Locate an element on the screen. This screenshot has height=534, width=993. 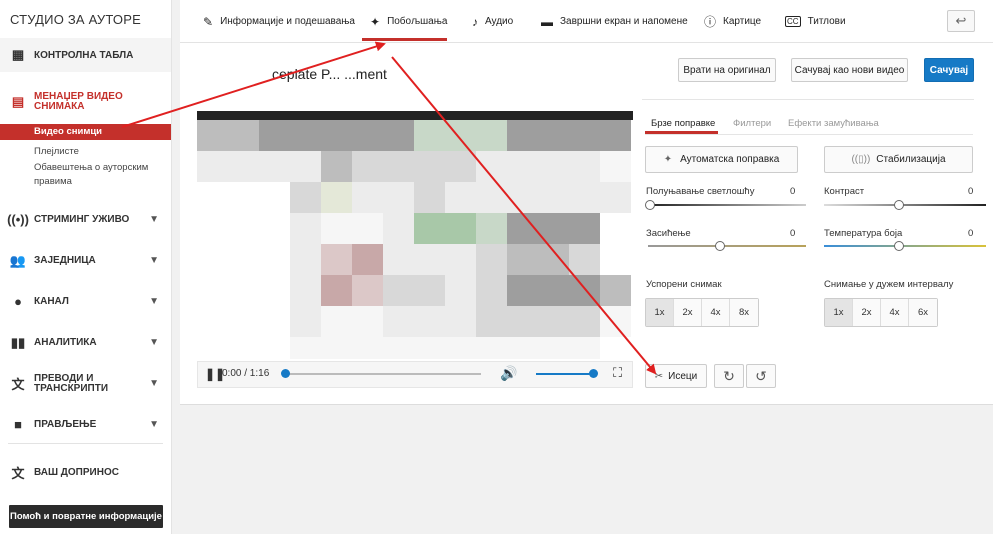
volume-knob is located at coordinates (593, 373).